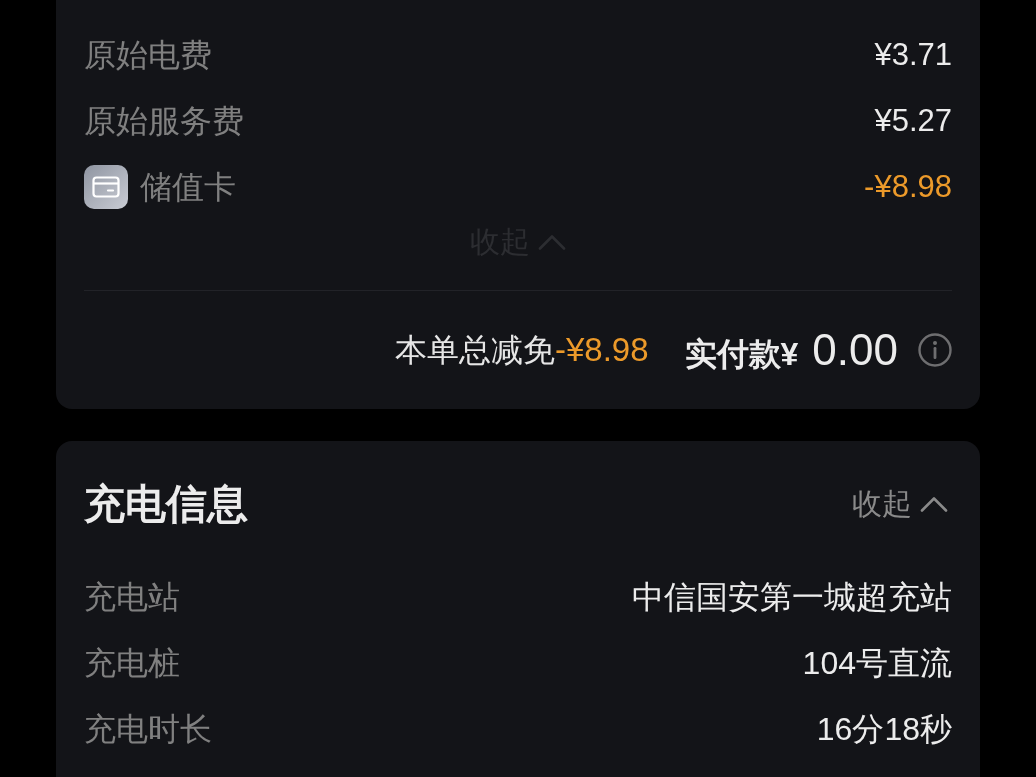 This screenshot has height=777, width=1036. Describe the element at coordinates (188, 187) in the screenshot. I see `fee-label: 储值卡` at that location.